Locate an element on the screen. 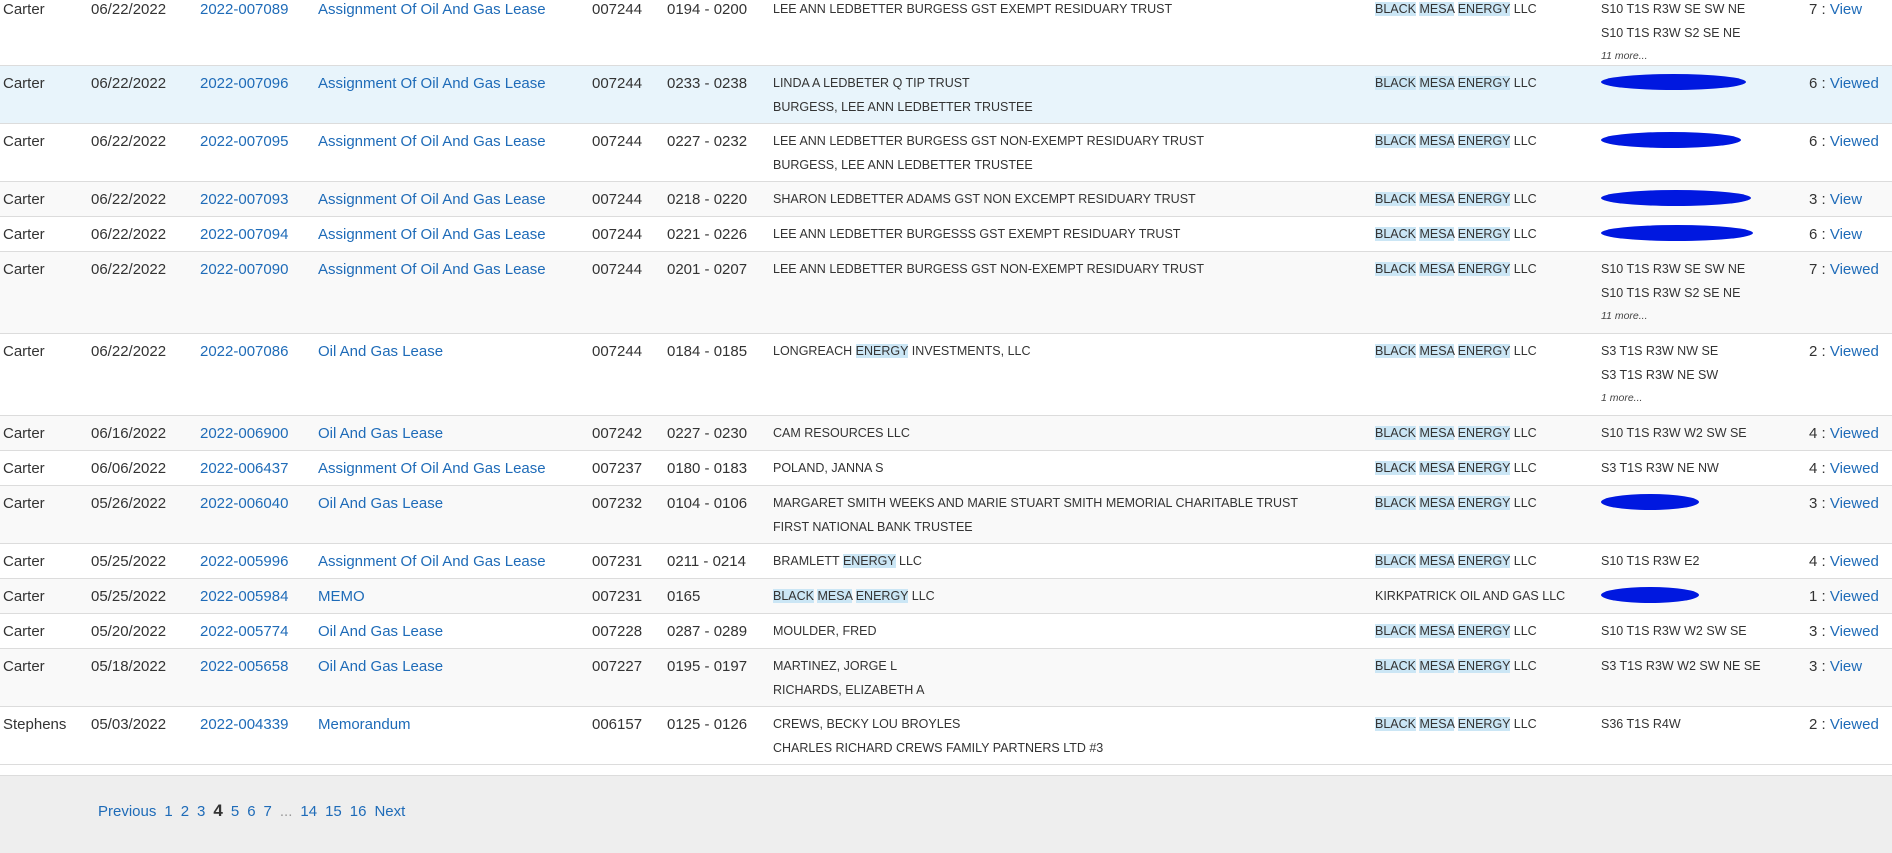 This screenshot has width=1892, height=853. doc-number-link: 2022-007093 is located at coordinates (244, 199).